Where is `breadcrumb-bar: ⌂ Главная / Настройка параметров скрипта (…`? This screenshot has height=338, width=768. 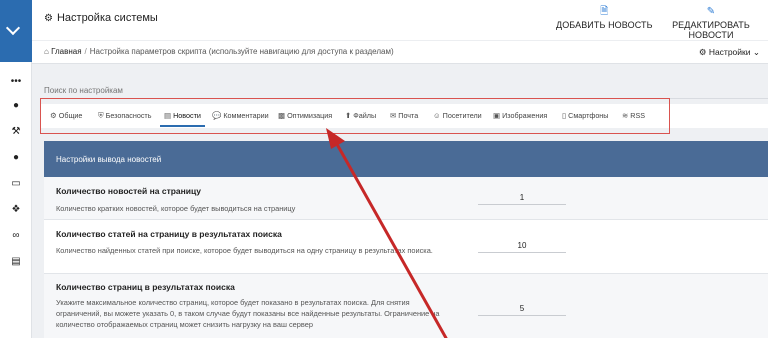 breadcrumb-bar: ⌂ Главная / Настройка параметров скрипта (… is located at coordinates (400, 52).